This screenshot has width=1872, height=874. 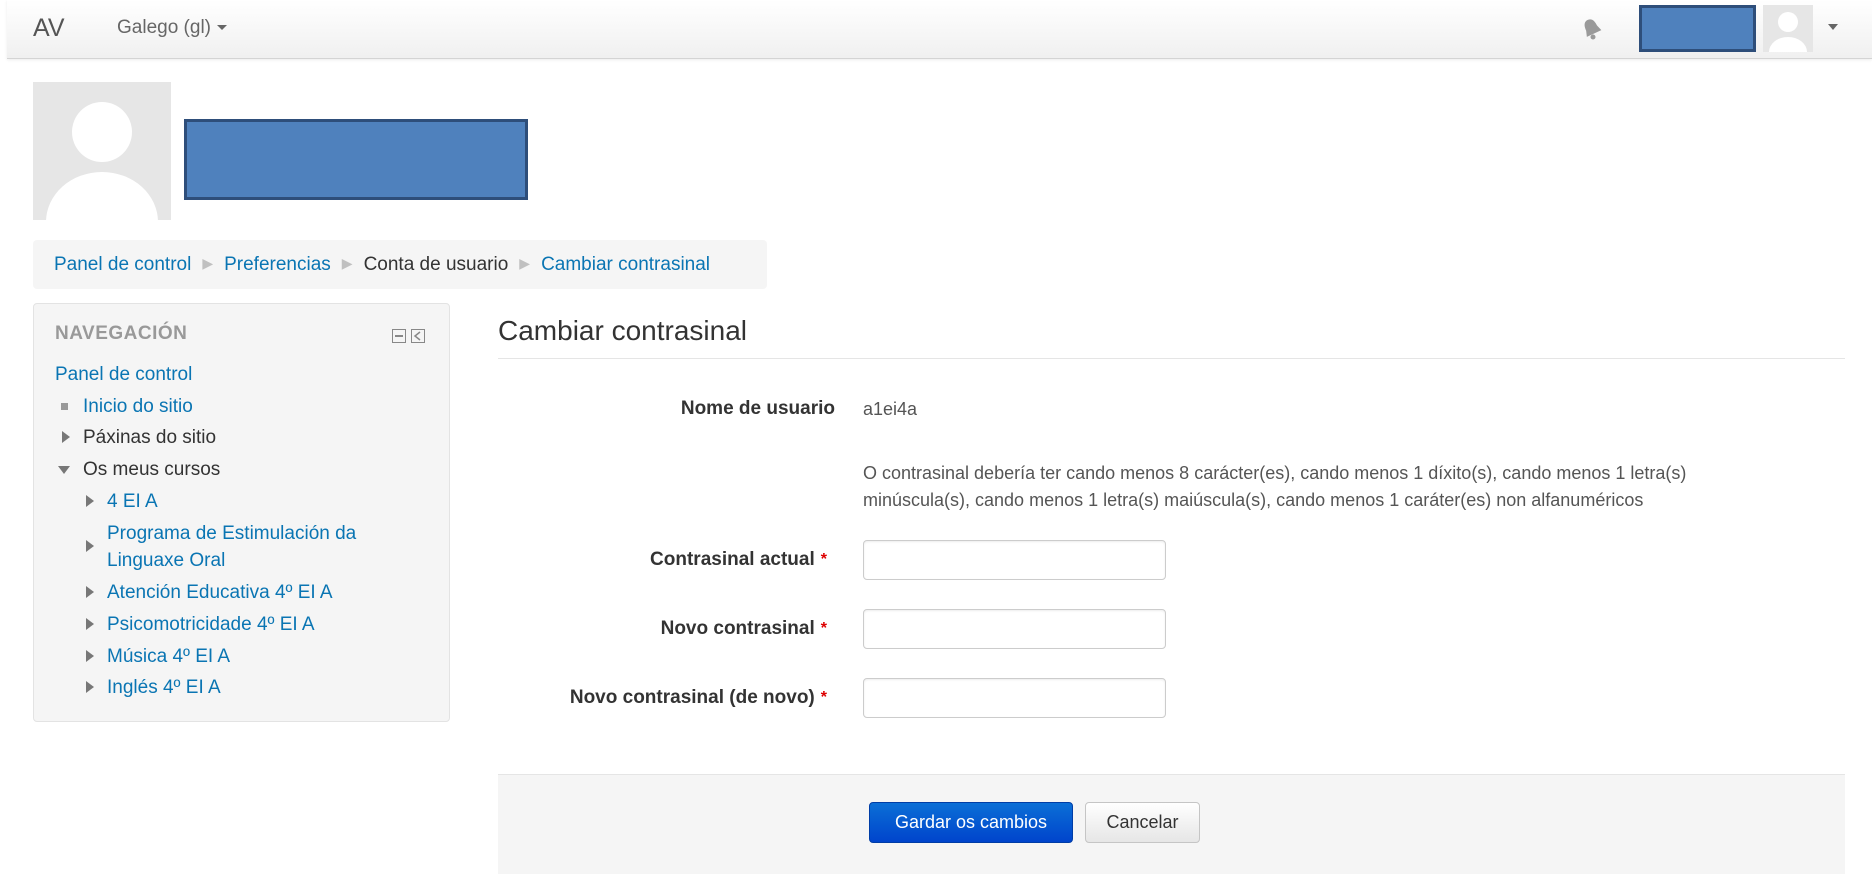 What do you see at coordinates (149, 438) in the screenshot?
I see `nav-site-pages: Páxinas do sitio` at bounding box center [149, 438].